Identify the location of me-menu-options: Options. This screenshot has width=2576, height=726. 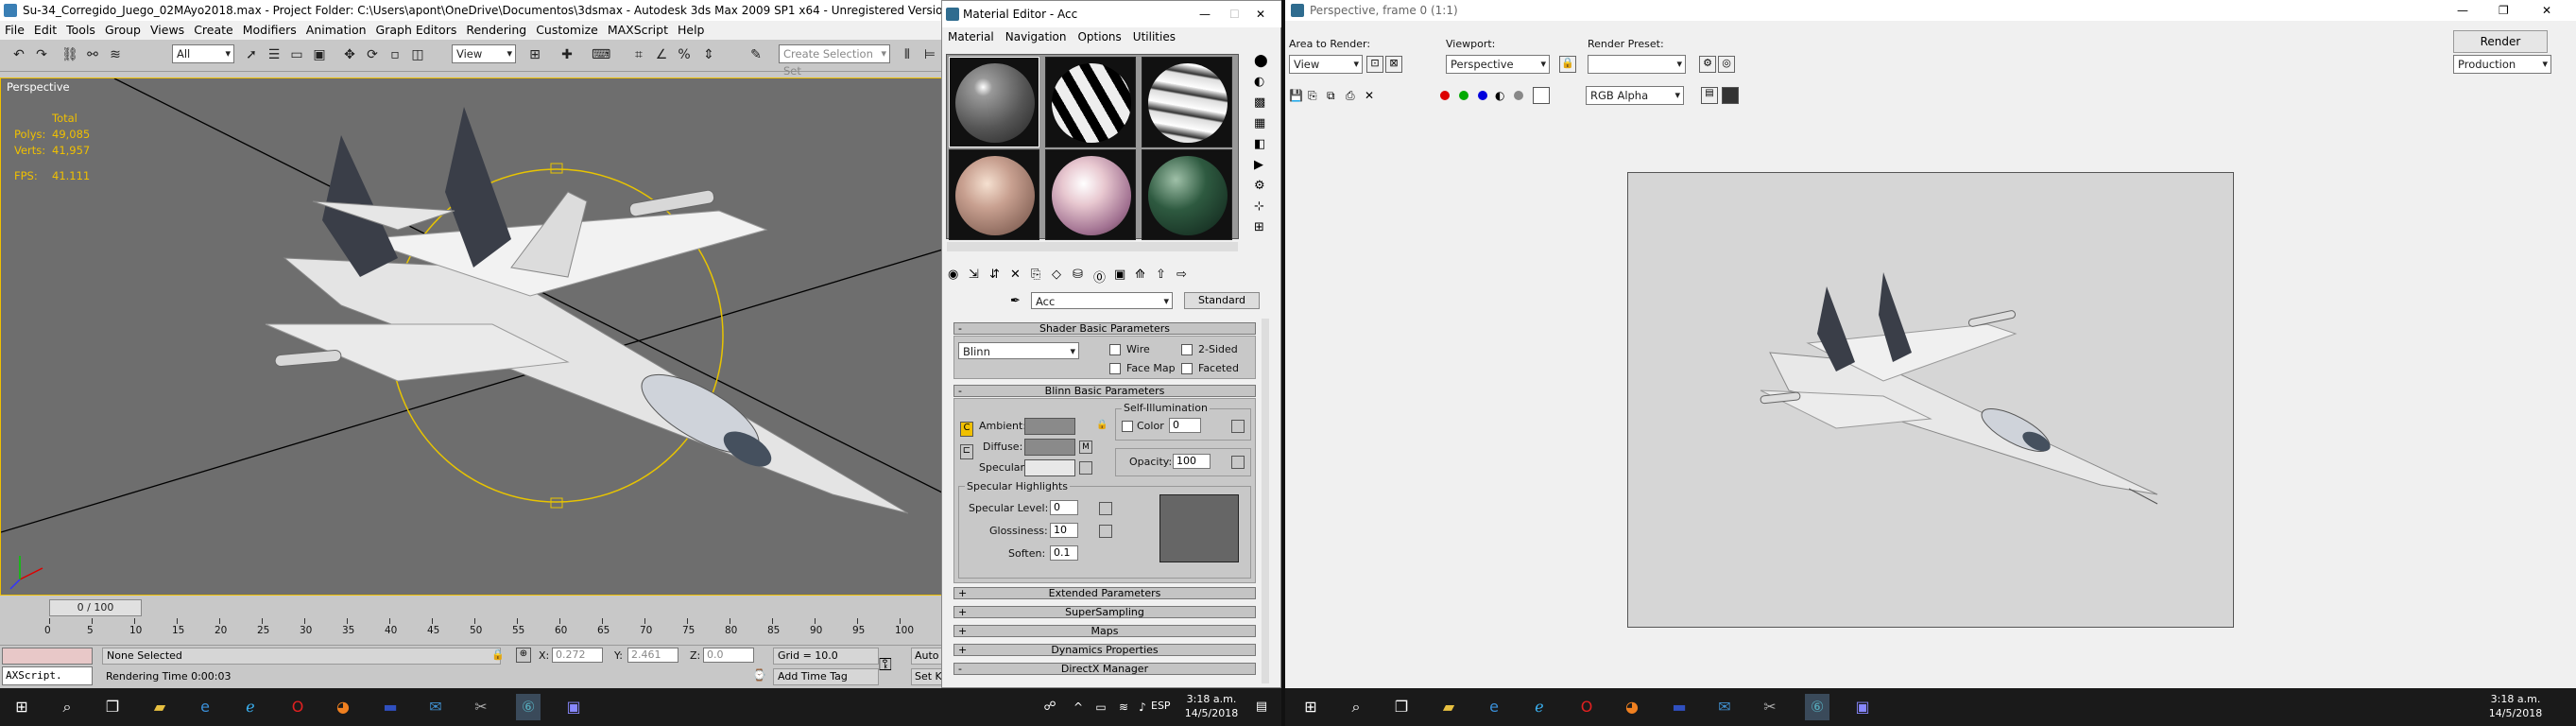
(1099, 36).